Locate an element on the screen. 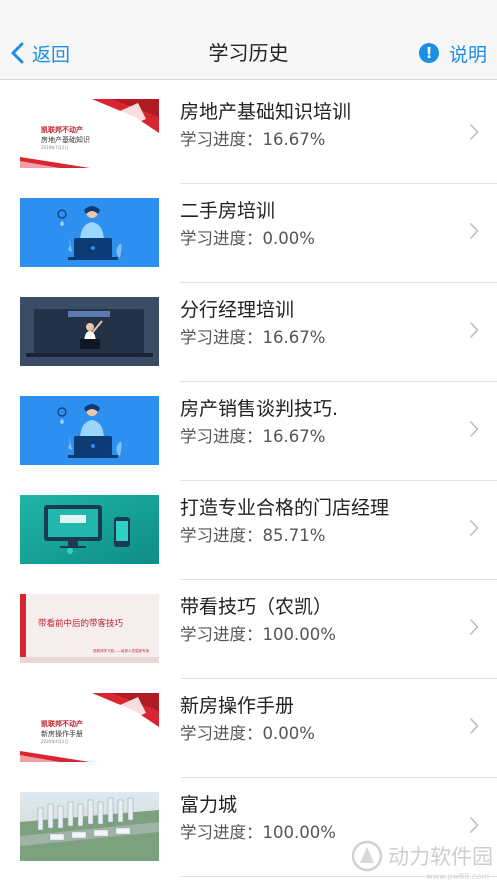  course-title: 新房操作手册 is located at coordinates (237, 706).